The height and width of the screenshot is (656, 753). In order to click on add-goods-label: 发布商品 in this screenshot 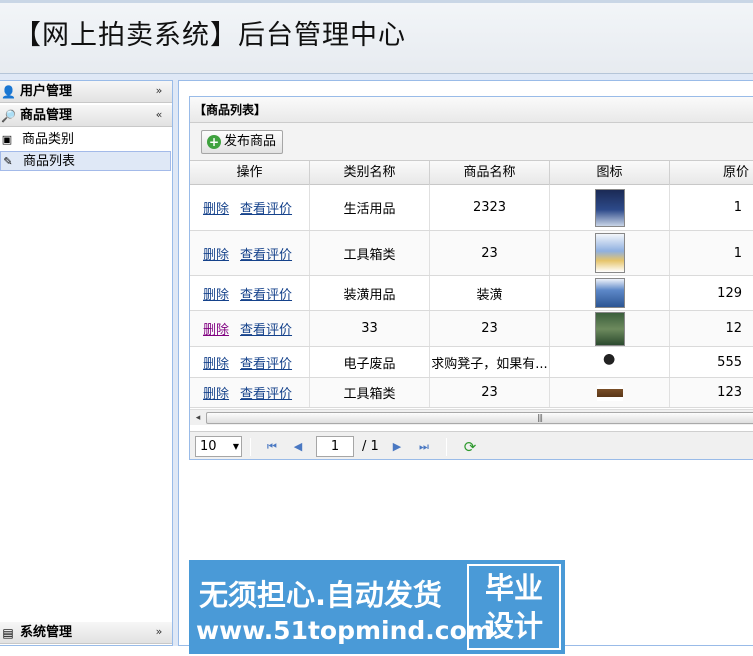, I will do `click(250, 141)`.